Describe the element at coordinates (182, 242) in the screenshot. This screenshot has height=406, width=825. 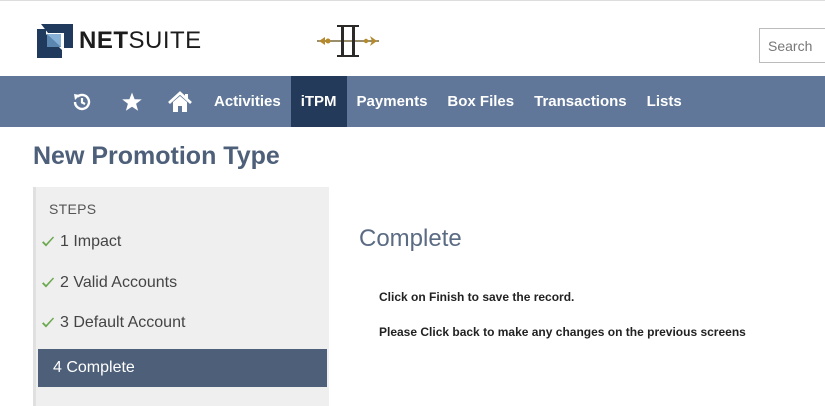
I see `step-impact: 1 Impact` at that location.